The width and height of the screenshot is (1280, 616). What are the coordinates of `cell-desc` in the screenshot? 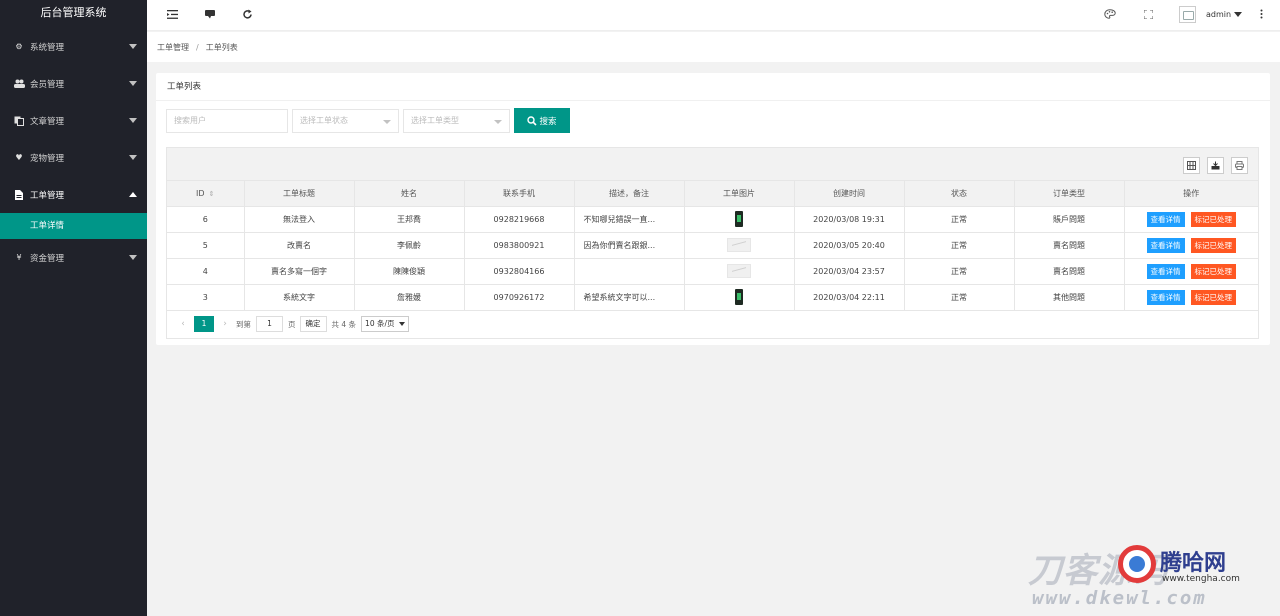 It's located at (629, 271).